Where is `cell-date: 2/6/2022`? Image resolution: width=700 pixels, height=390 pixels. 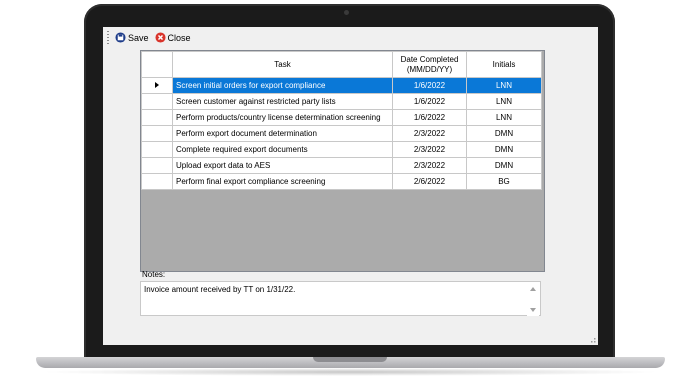
cell-date: 2/6/2022 is located at coordinates (429, 181).